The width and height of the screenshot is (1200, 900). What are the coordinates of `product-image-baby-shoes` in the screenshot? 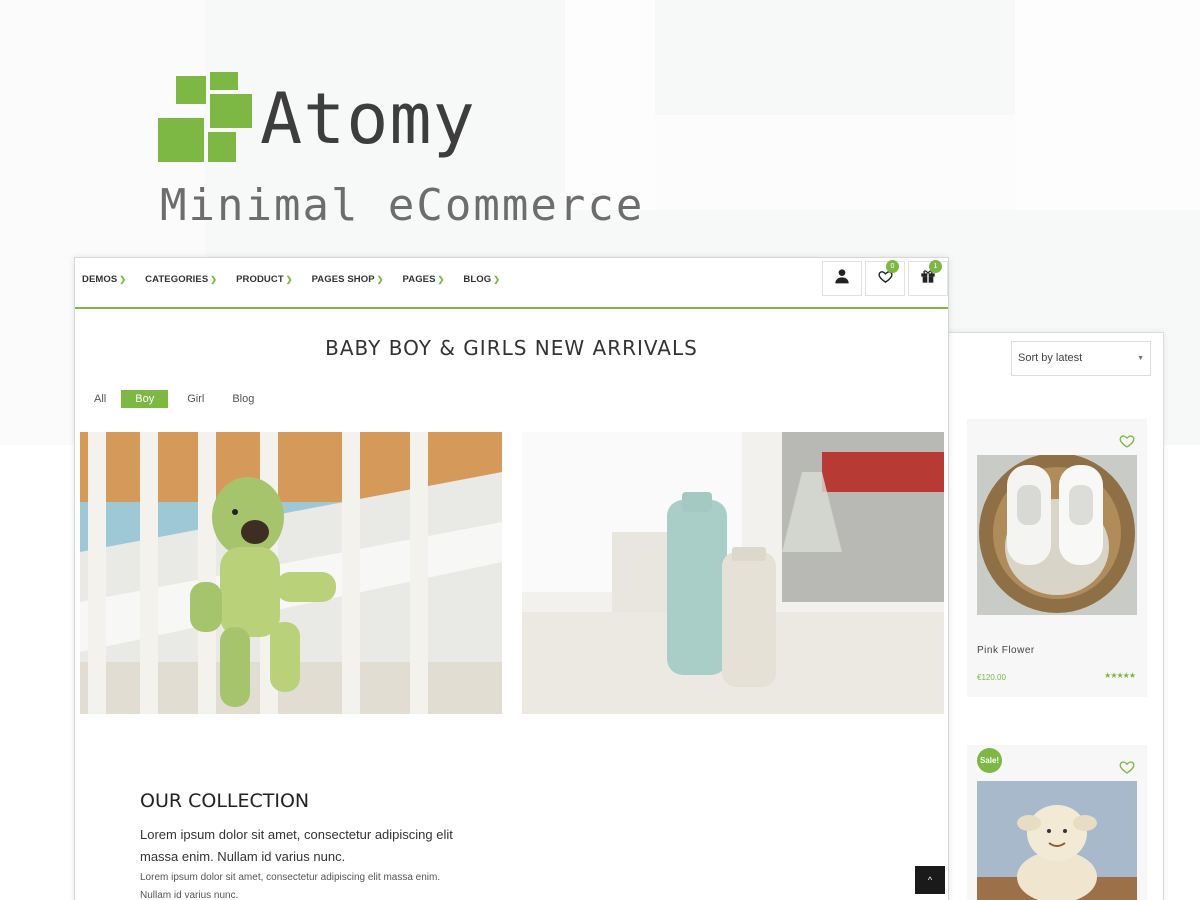 It's located at (1057, 535).